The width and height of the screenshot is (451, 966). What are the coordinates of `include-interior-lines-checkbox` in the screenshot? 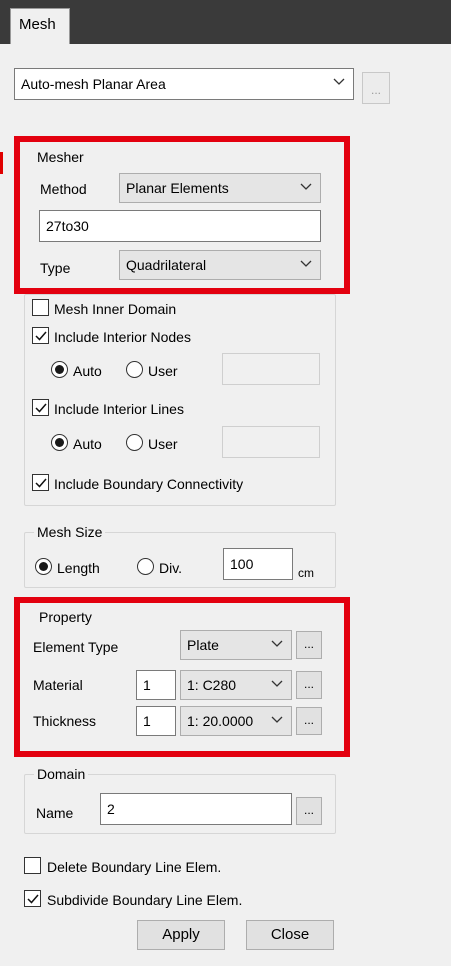 It's located at (40, 407).